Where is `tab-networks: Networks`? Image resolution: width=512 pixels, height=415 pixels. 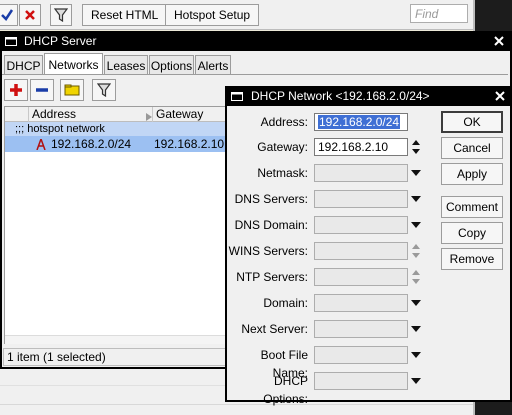
tab-networks: Networks is located at coordinates (73, 64).